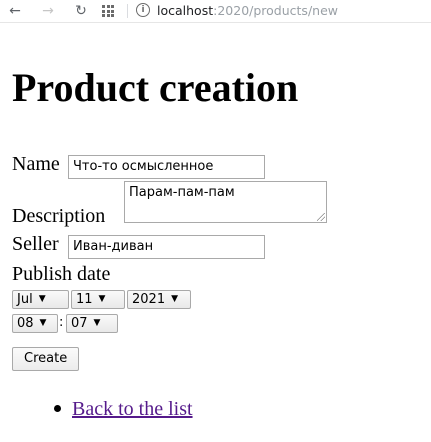  I want to click on seller-input: Иван-диван, so click(166, 247).